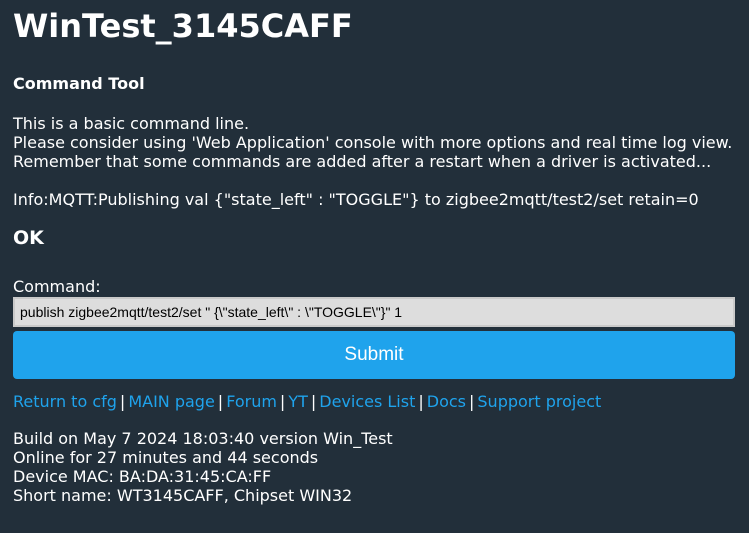  Describe the element at coordinates (298, 401) in the screenshot. I see `link-yt: YT` at that location.